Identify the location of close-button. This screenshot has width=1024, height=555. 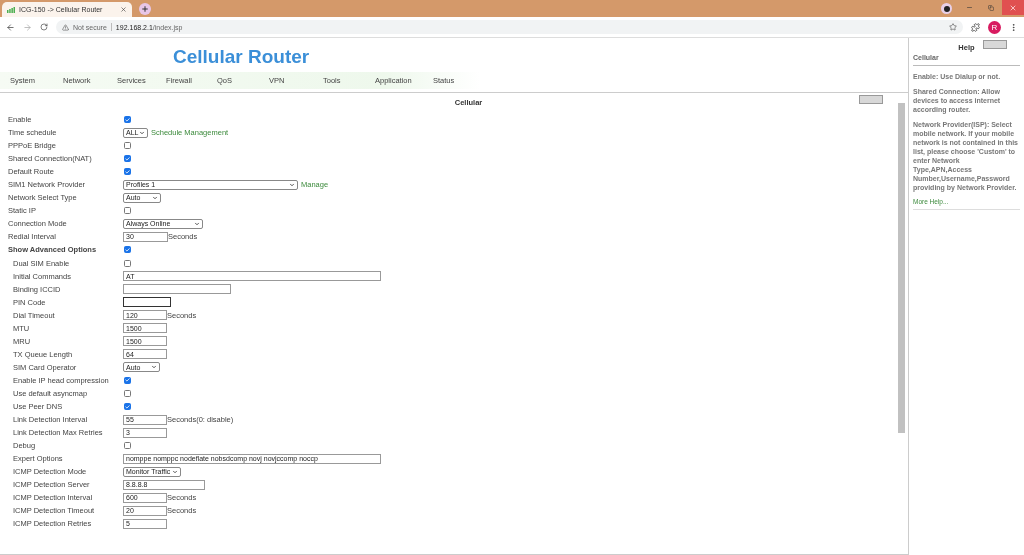
(1013, 7).